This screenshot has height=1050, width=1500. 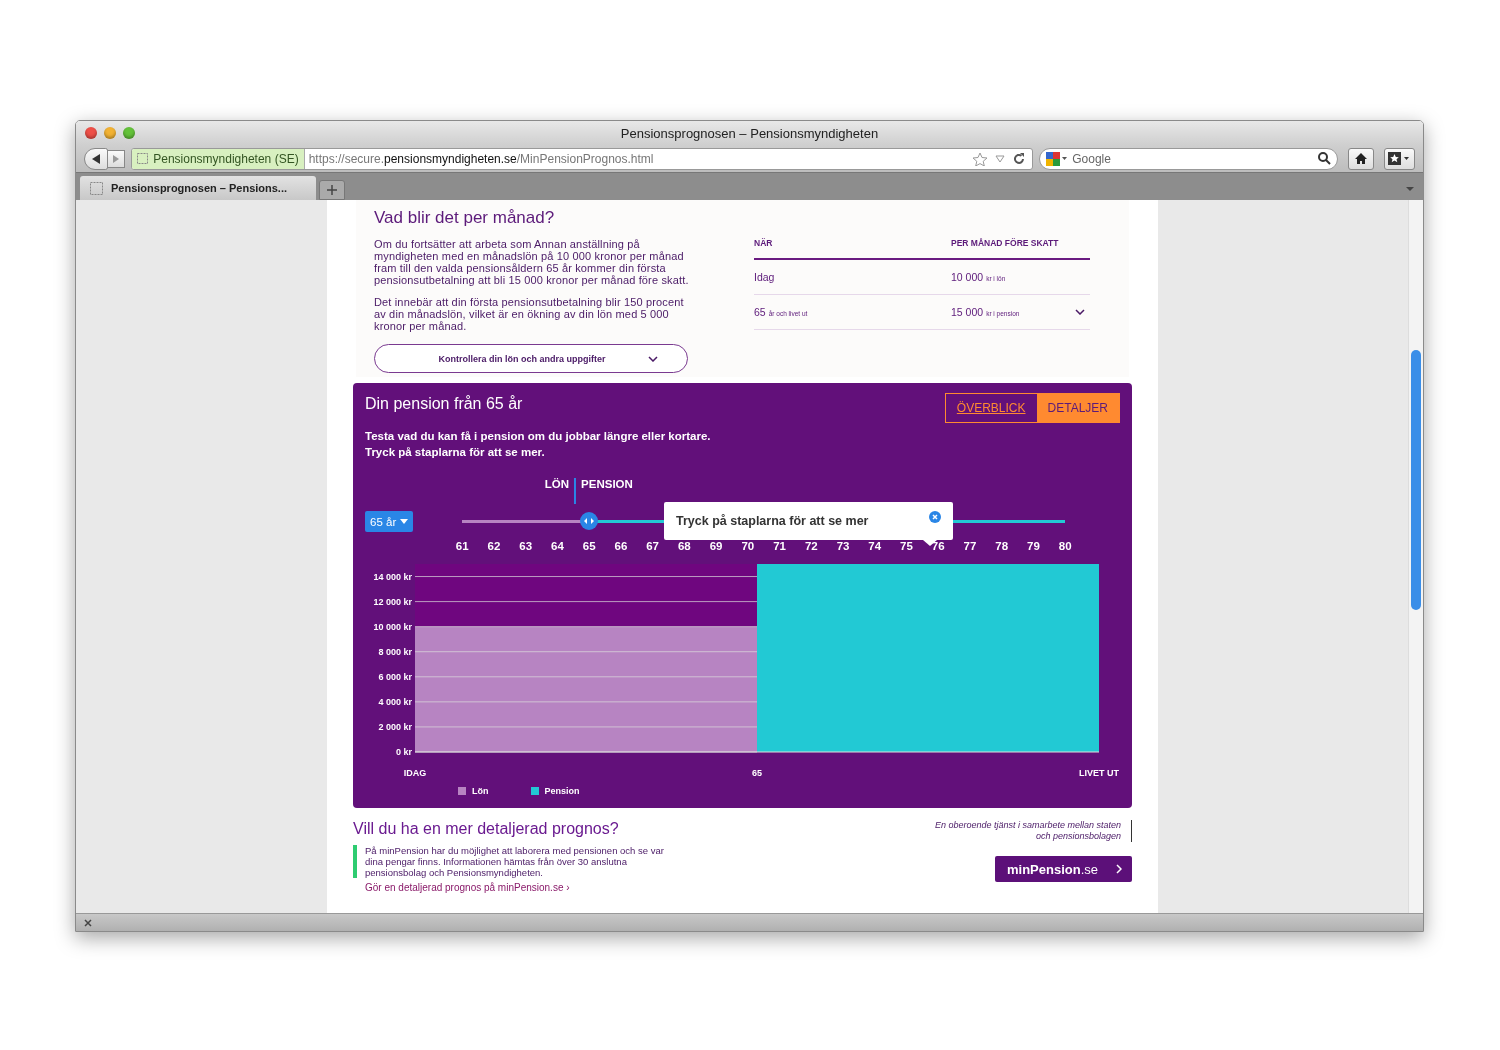 What do you see at coordinates (480, 791) in the screenshot?
I see `legend-label: Lön` at bounding box center [480, 791].